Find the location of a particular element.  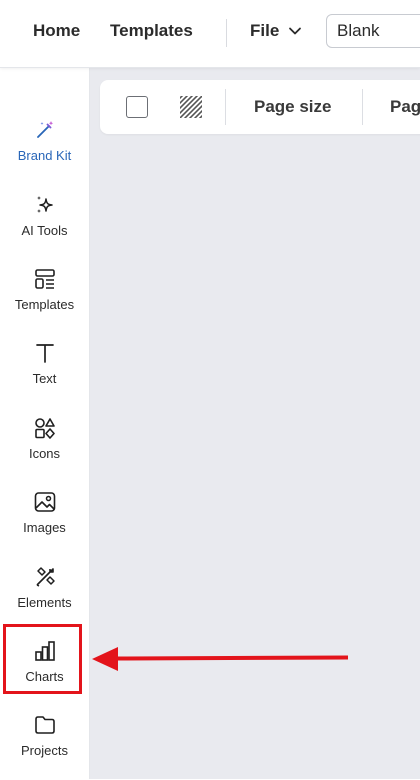

nav-home-link: Home is located at coordinates (56, 31).